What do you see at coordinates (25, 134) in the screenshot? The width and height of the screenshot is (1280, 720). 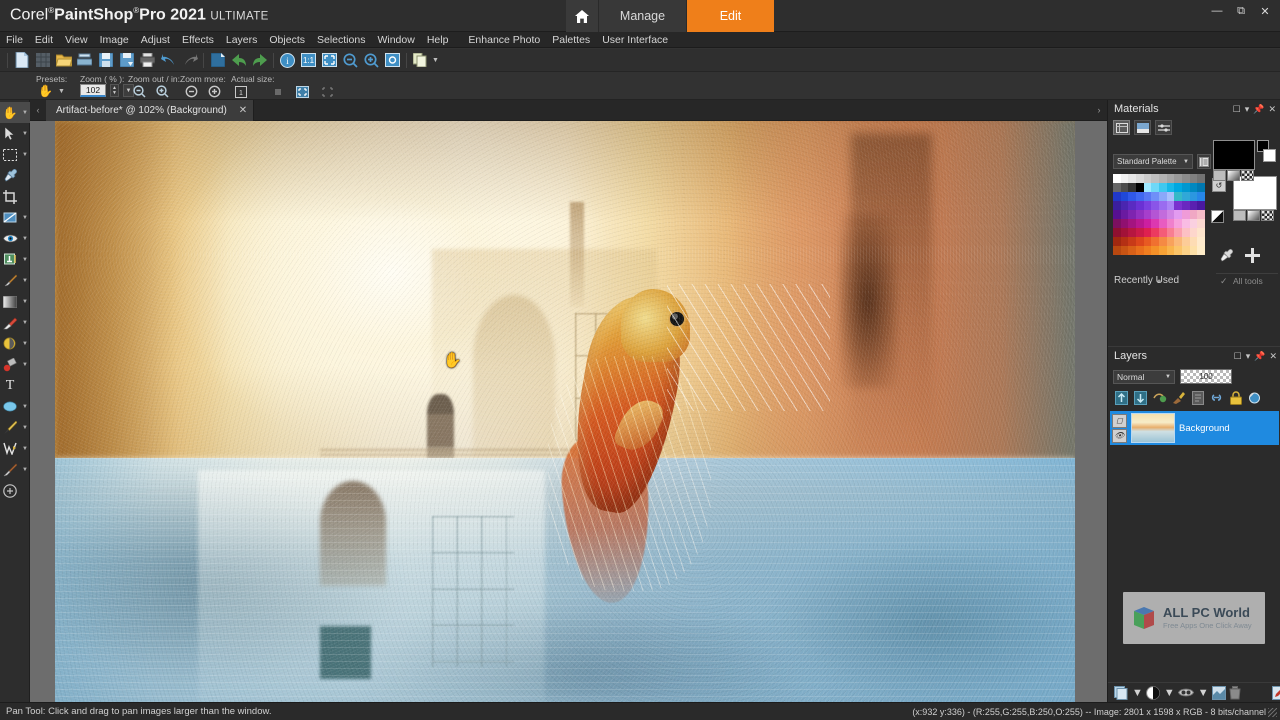 I see `pick-tool-flyout-arrow-icon: ▼` at bounding box center [25, 134].